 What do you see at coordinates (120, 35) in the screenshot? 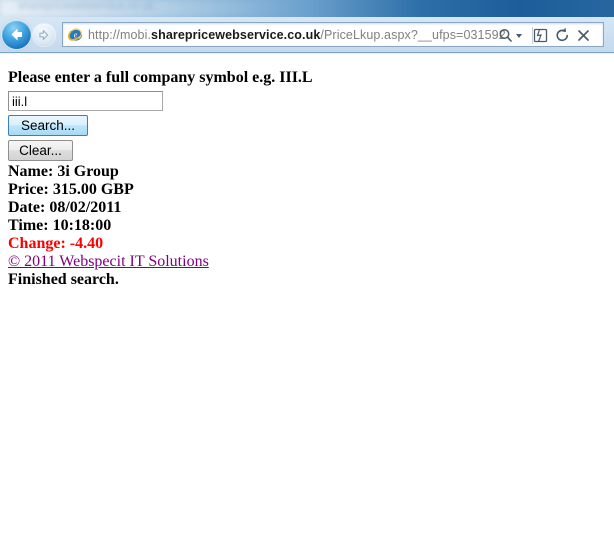
I see `url-scheme: http://mobi.` at bounding box center [120, 35].